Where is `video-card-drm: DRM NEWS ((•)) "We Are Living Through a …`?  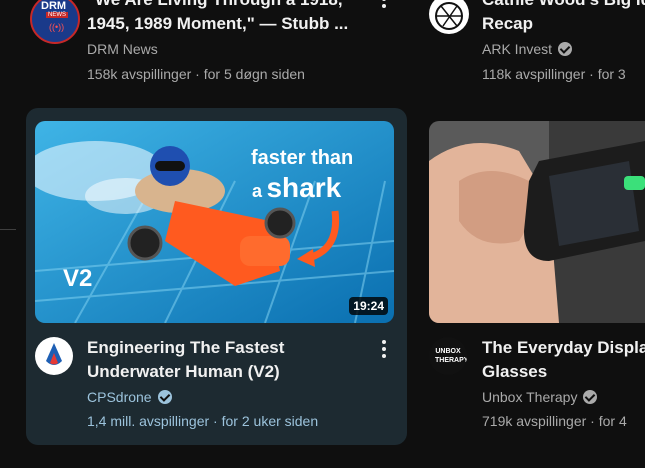
video-card-drm: DRM NEWS ((•)) "We Are Living Through a … is located at coordinates (210, 44).